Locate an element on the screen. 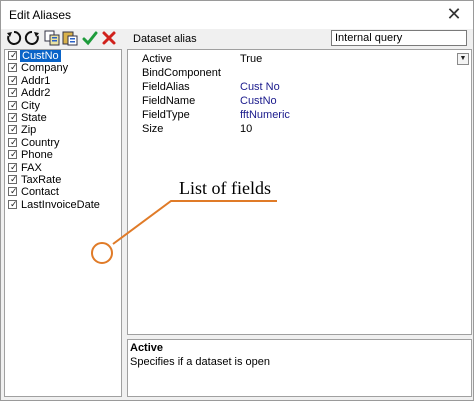  field-label: State is located at coordinates (34, 117).